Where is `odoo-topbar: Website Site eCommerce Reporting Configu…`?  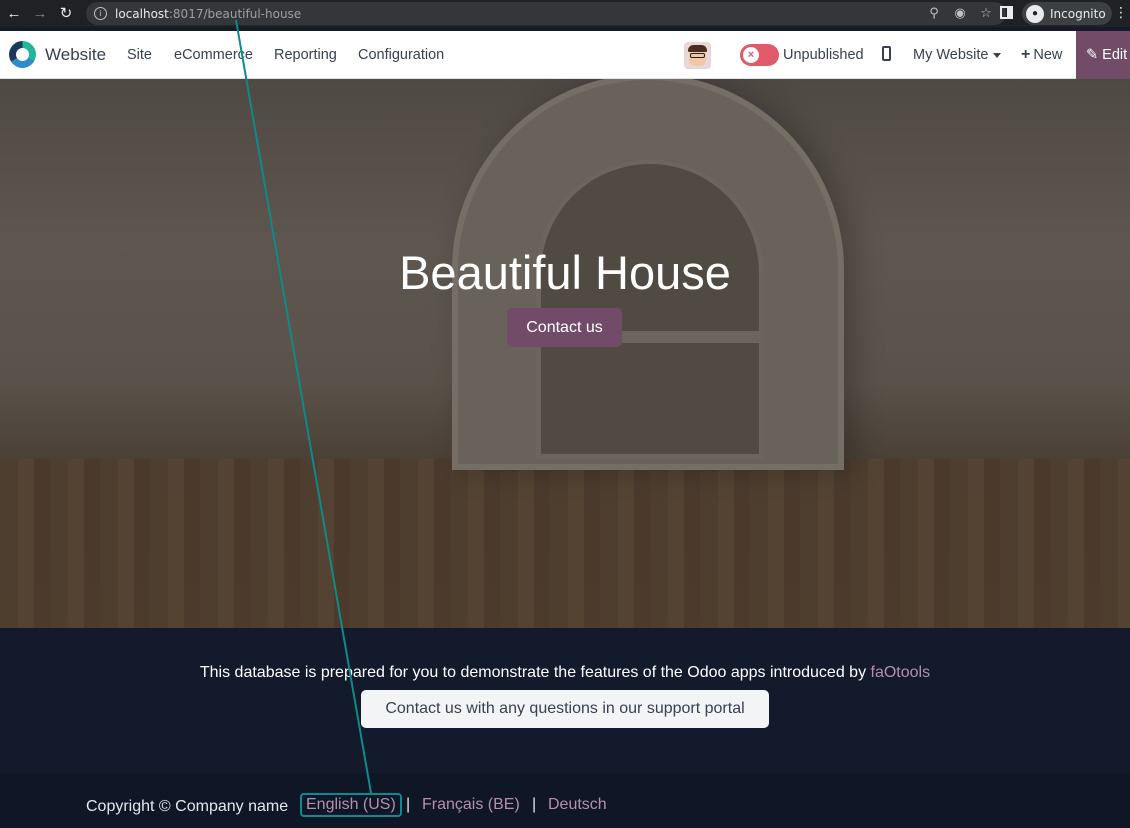 odoo-topbar: Website Site eCommerce Reporting Configu… is located at coordinates (565, 55).